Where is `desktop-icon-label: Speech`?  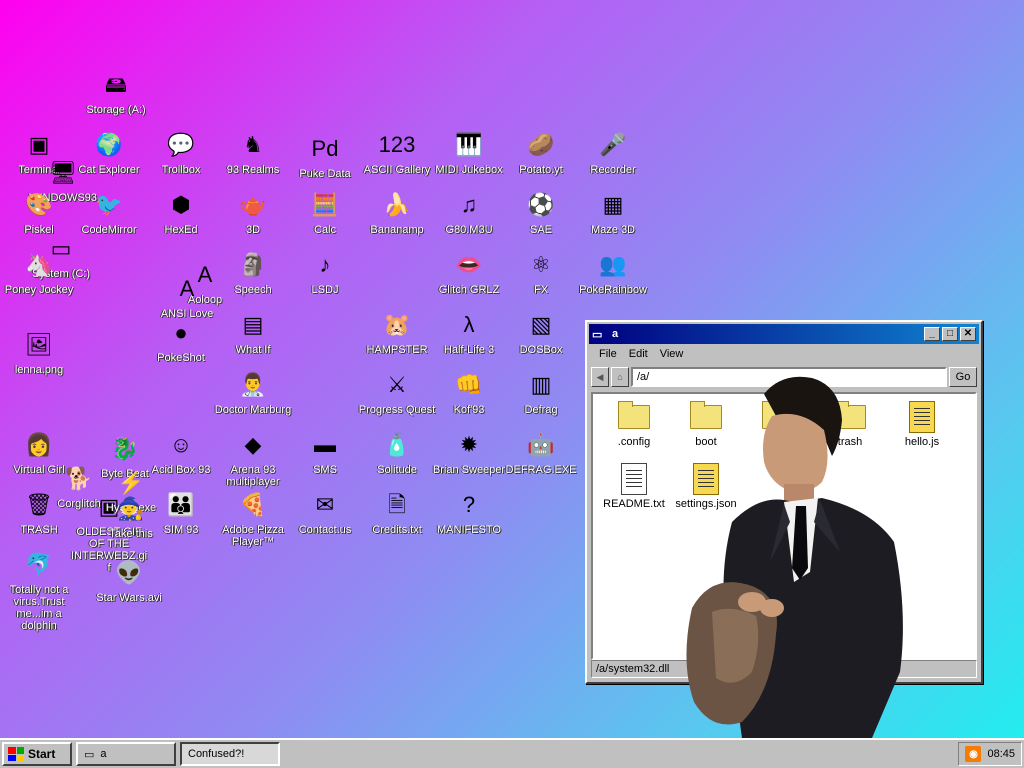 desktop-icon-label: Speech is located at coordinates (253, 290).